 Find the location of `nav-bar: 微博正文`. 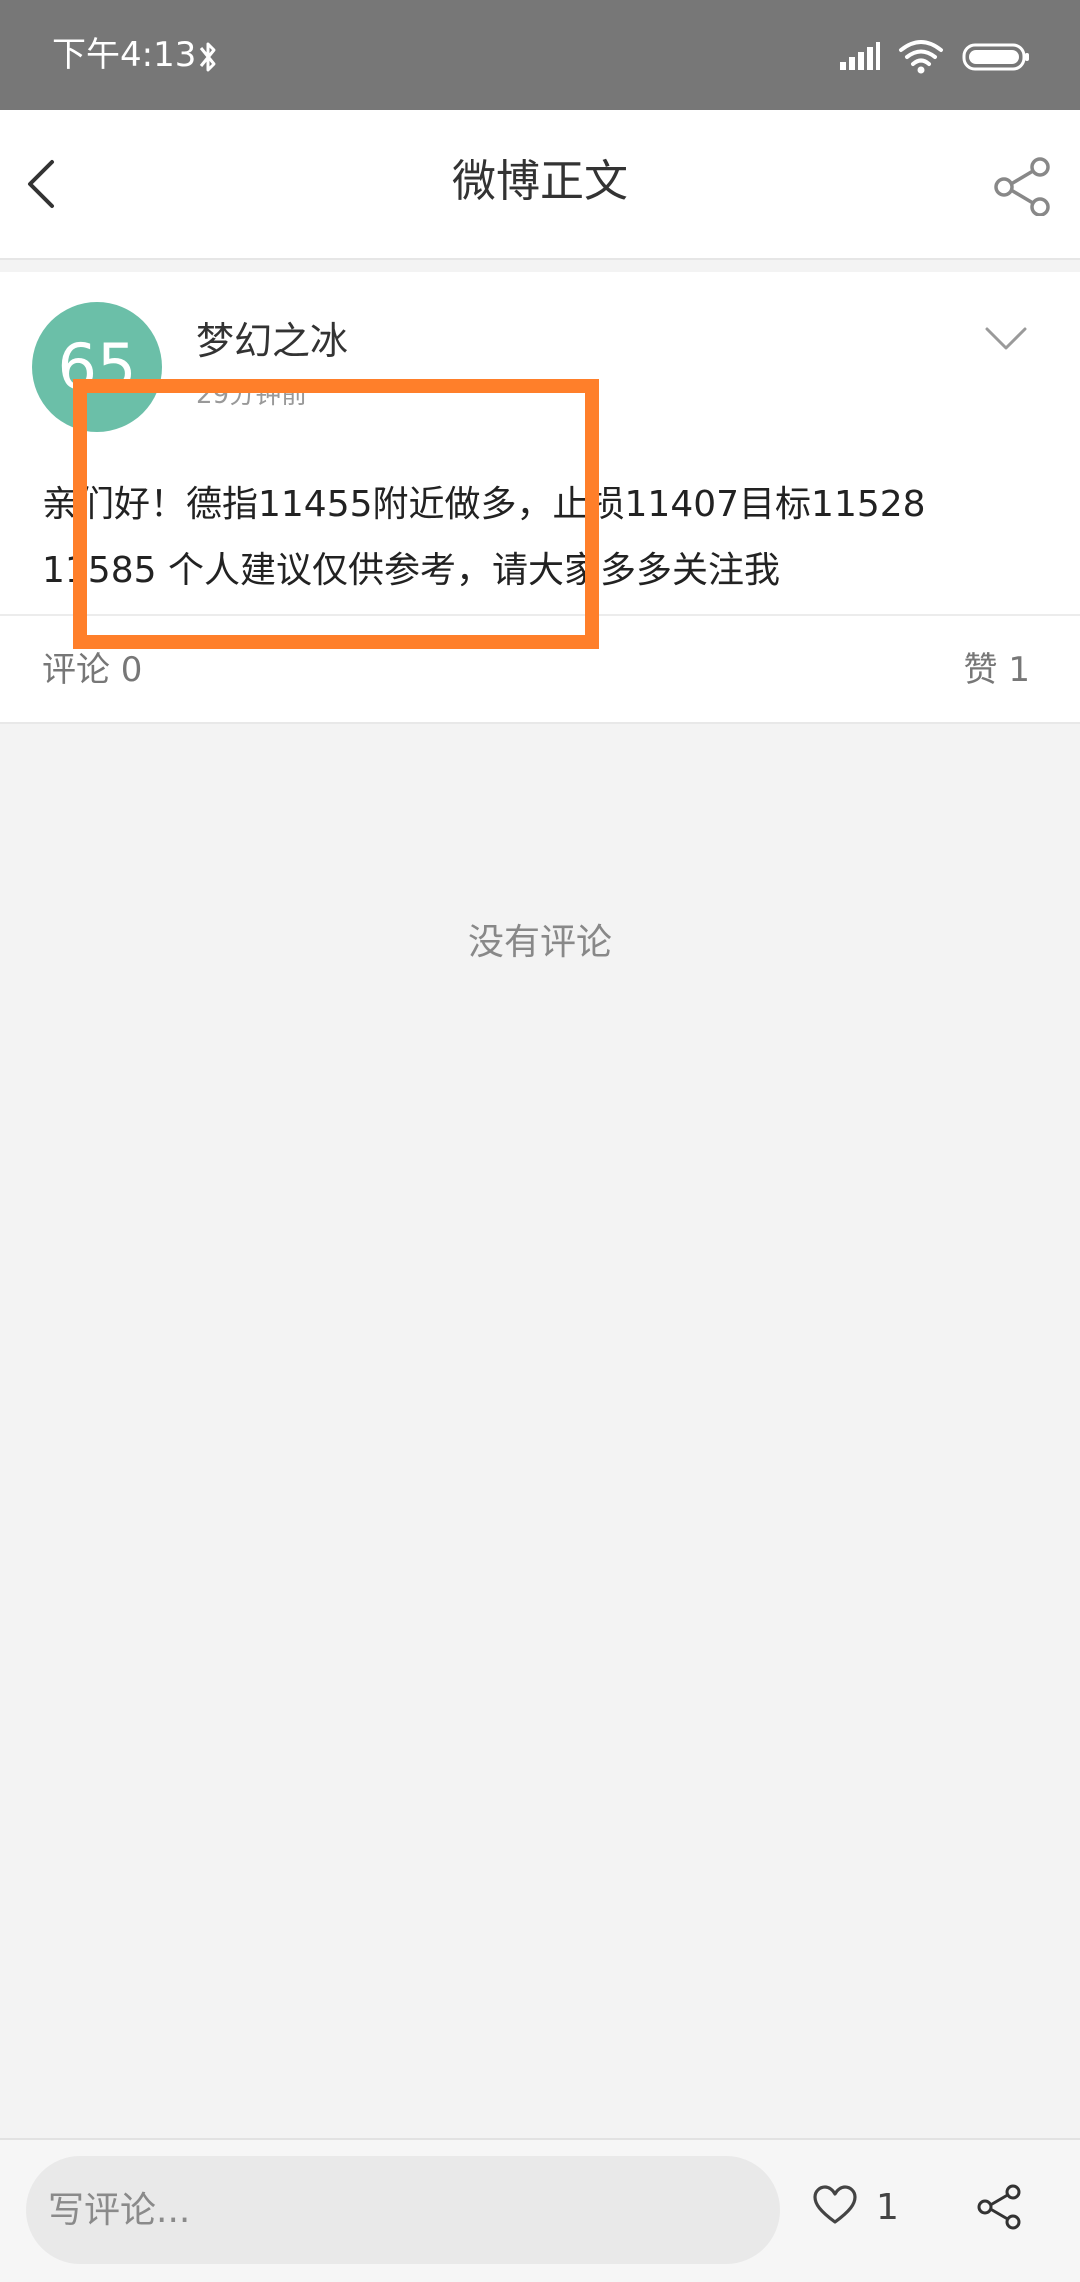

nav-bar: 微博正文 is located at coordinates (540, 185).